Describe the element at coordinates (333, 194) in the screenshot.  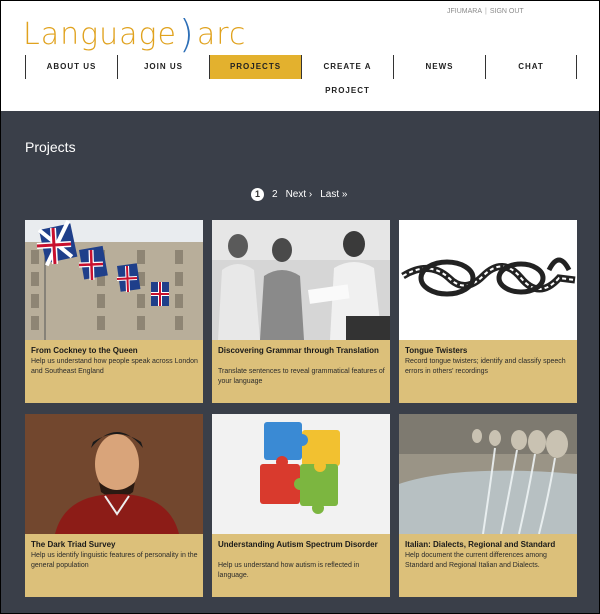
I see `pager-last: Last »` at that location.